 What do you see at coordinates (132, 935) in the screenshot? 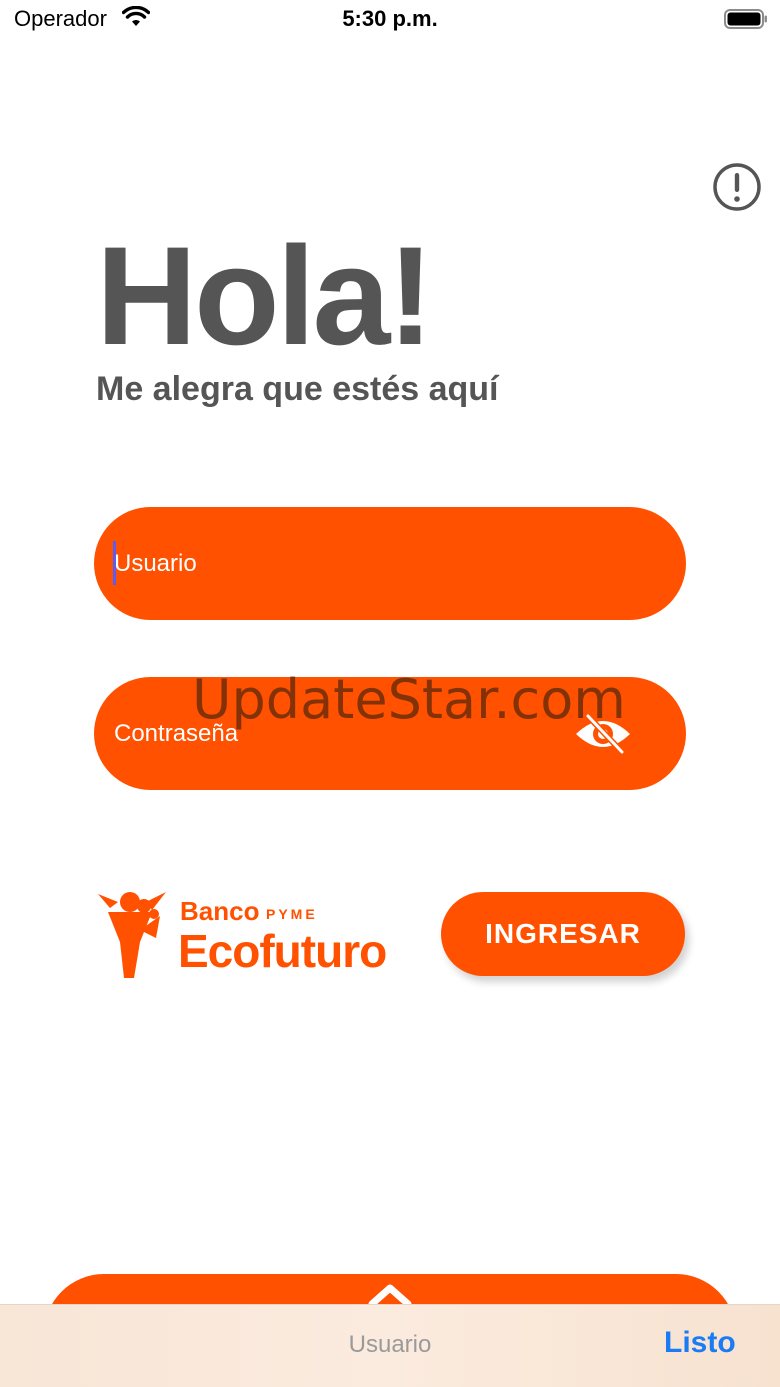
I see `people-logo-icon` at bounding box center [132, 935].